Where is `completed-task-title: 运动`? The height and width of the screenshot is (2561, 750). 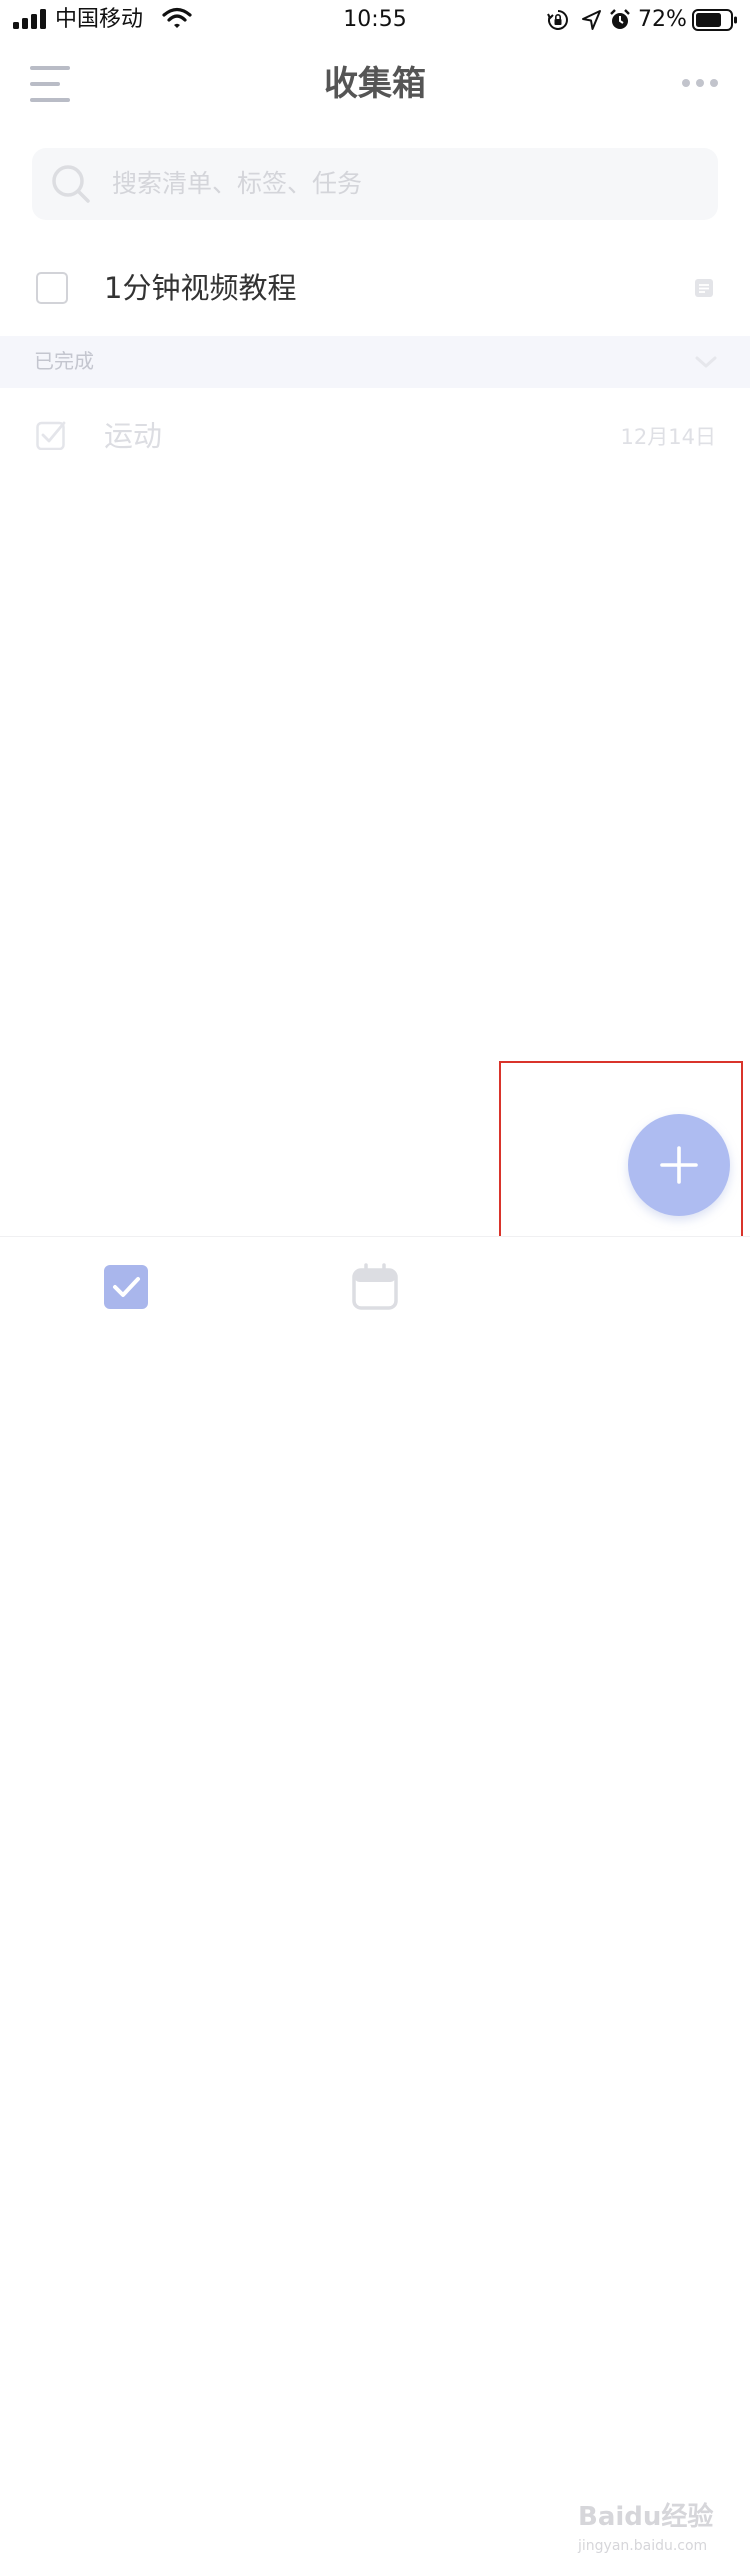
completed-task-title: 运动 is located at coordinates (133, 436).